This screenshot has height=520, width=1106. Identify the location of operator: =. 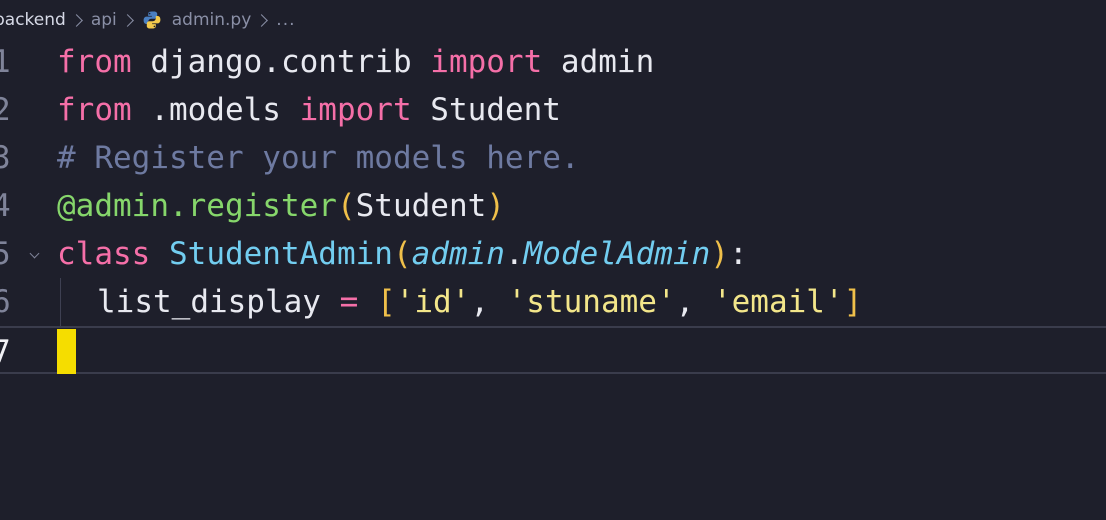
(349, 302).